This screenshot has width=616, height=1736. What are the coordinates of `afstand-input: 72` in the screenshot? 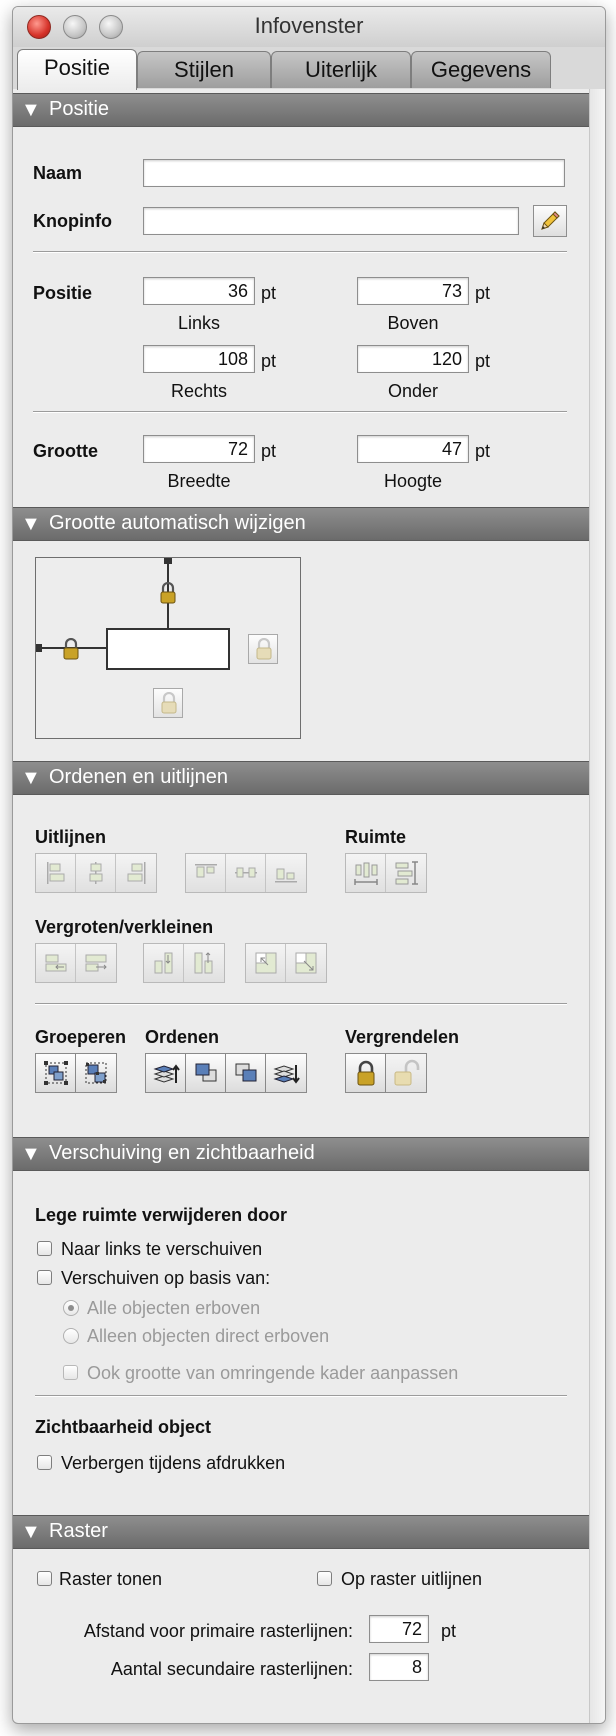 It's located at (399, 1629).